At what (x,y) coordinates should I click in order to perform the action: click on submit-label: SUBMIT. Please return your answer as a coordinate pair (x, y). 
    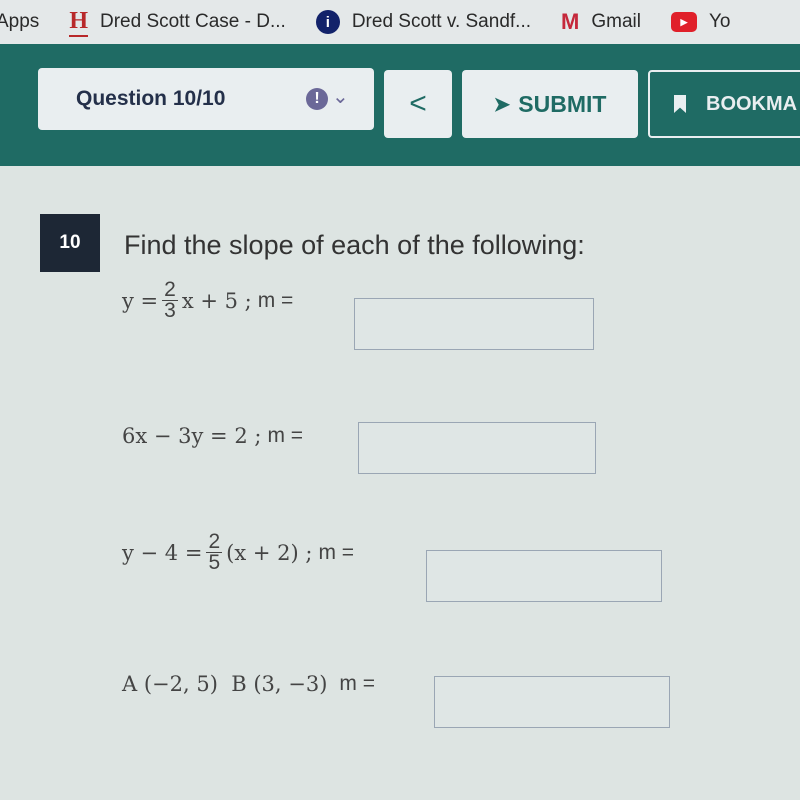
    Looking at the image, I should click on (562, 103).